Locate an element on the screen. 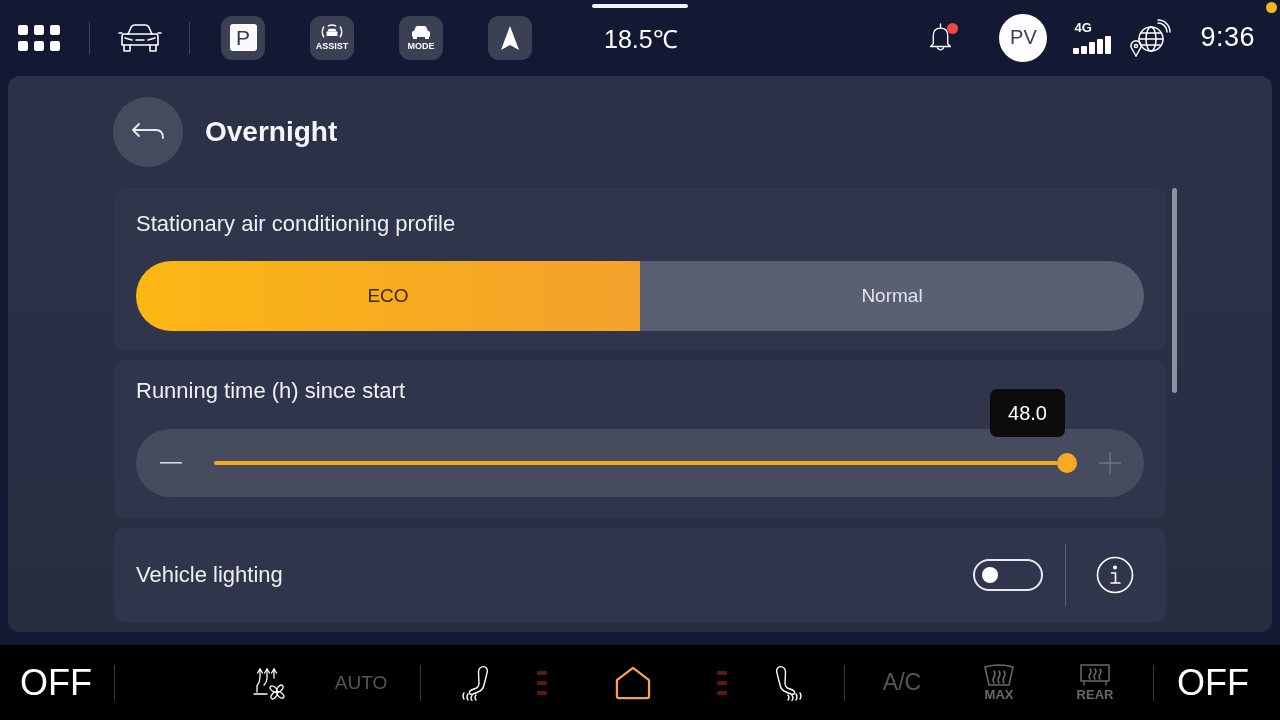 This screenshot has height=720, width=1280. vehicle-button is located at coordinates (140, 37).